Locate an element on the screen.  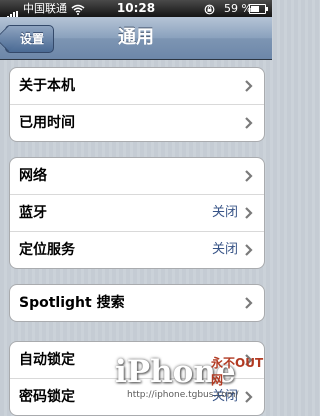
row-network: 网络 is located at coordinates (137, 176).